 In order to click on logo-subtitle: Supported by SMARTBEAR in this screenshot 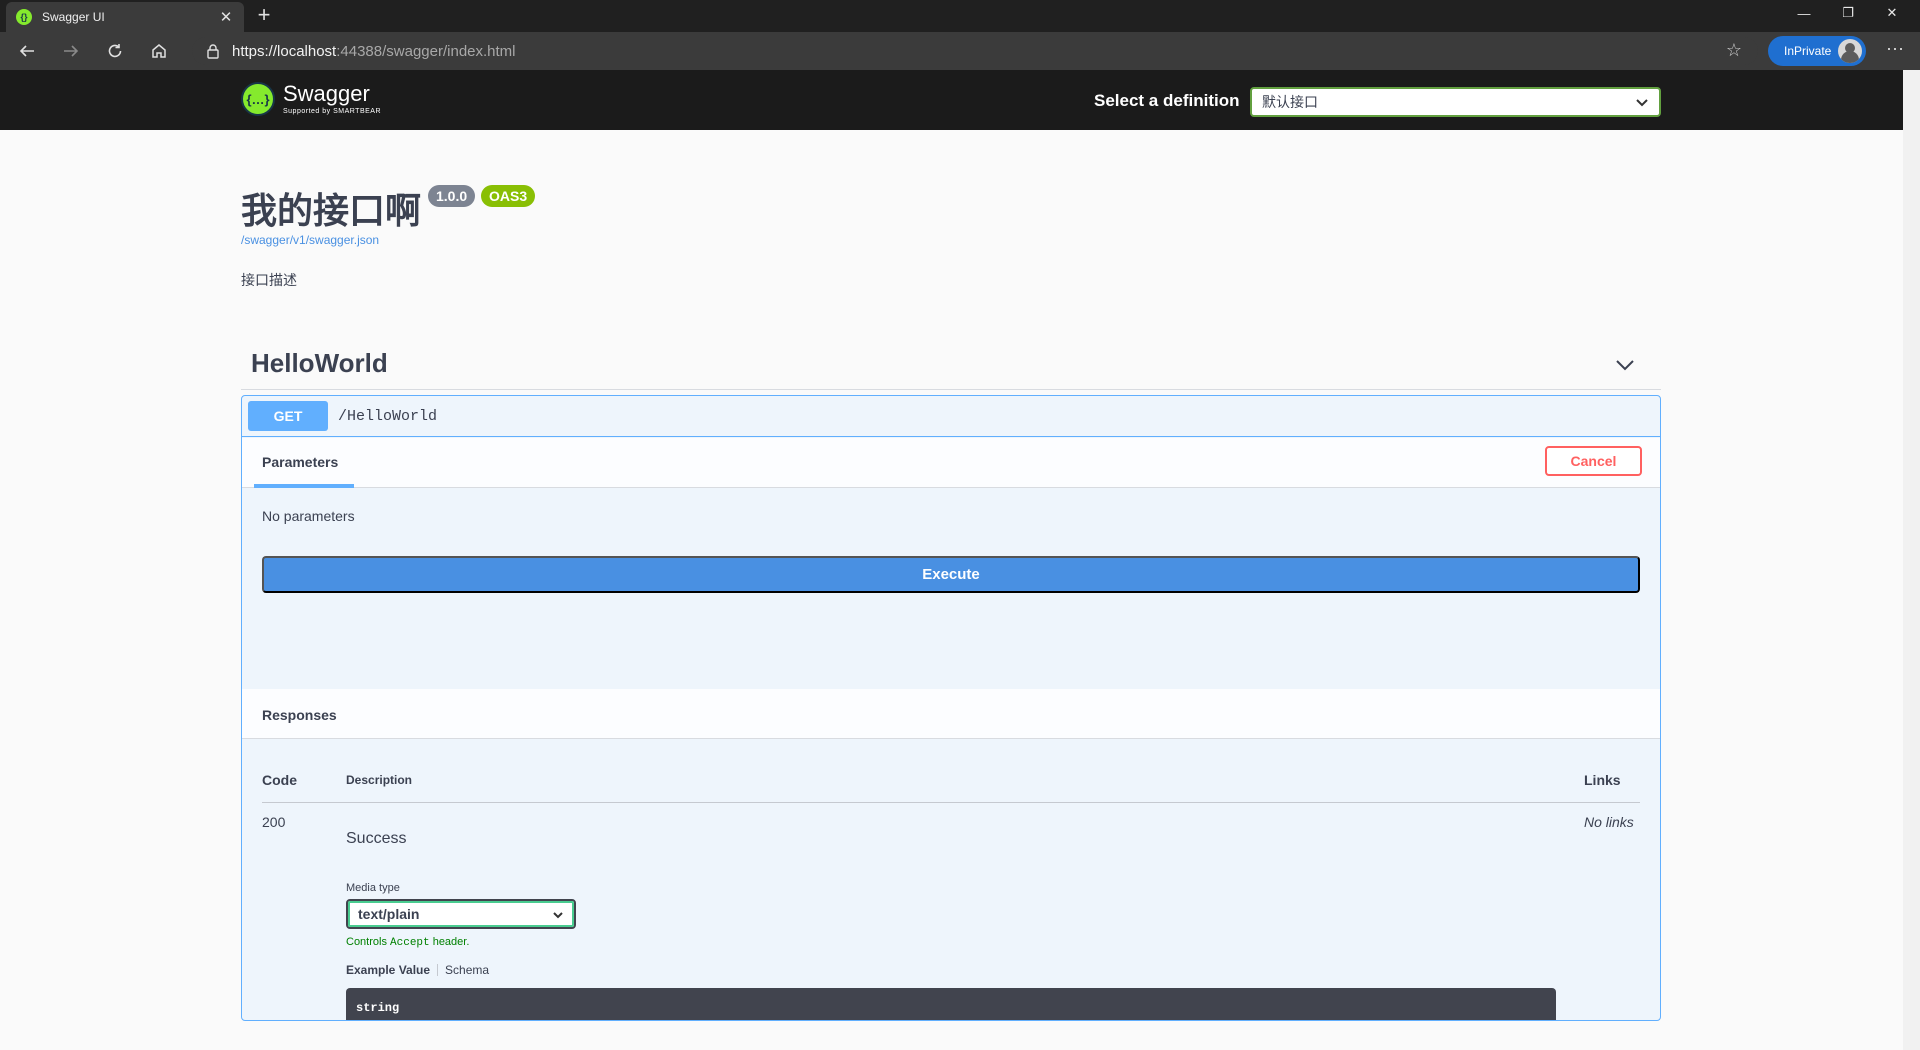, I will do `click(332, 111)`.